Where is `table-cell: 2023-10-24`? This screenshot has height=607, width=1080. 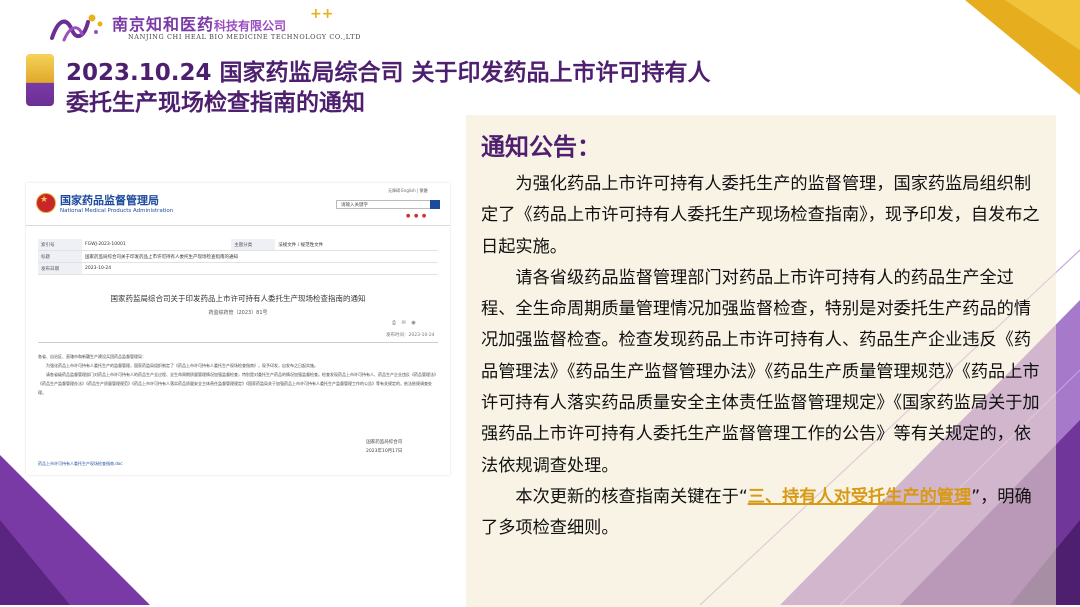
table-cell: 2023-10-24 is located at coordinates (260, 268).